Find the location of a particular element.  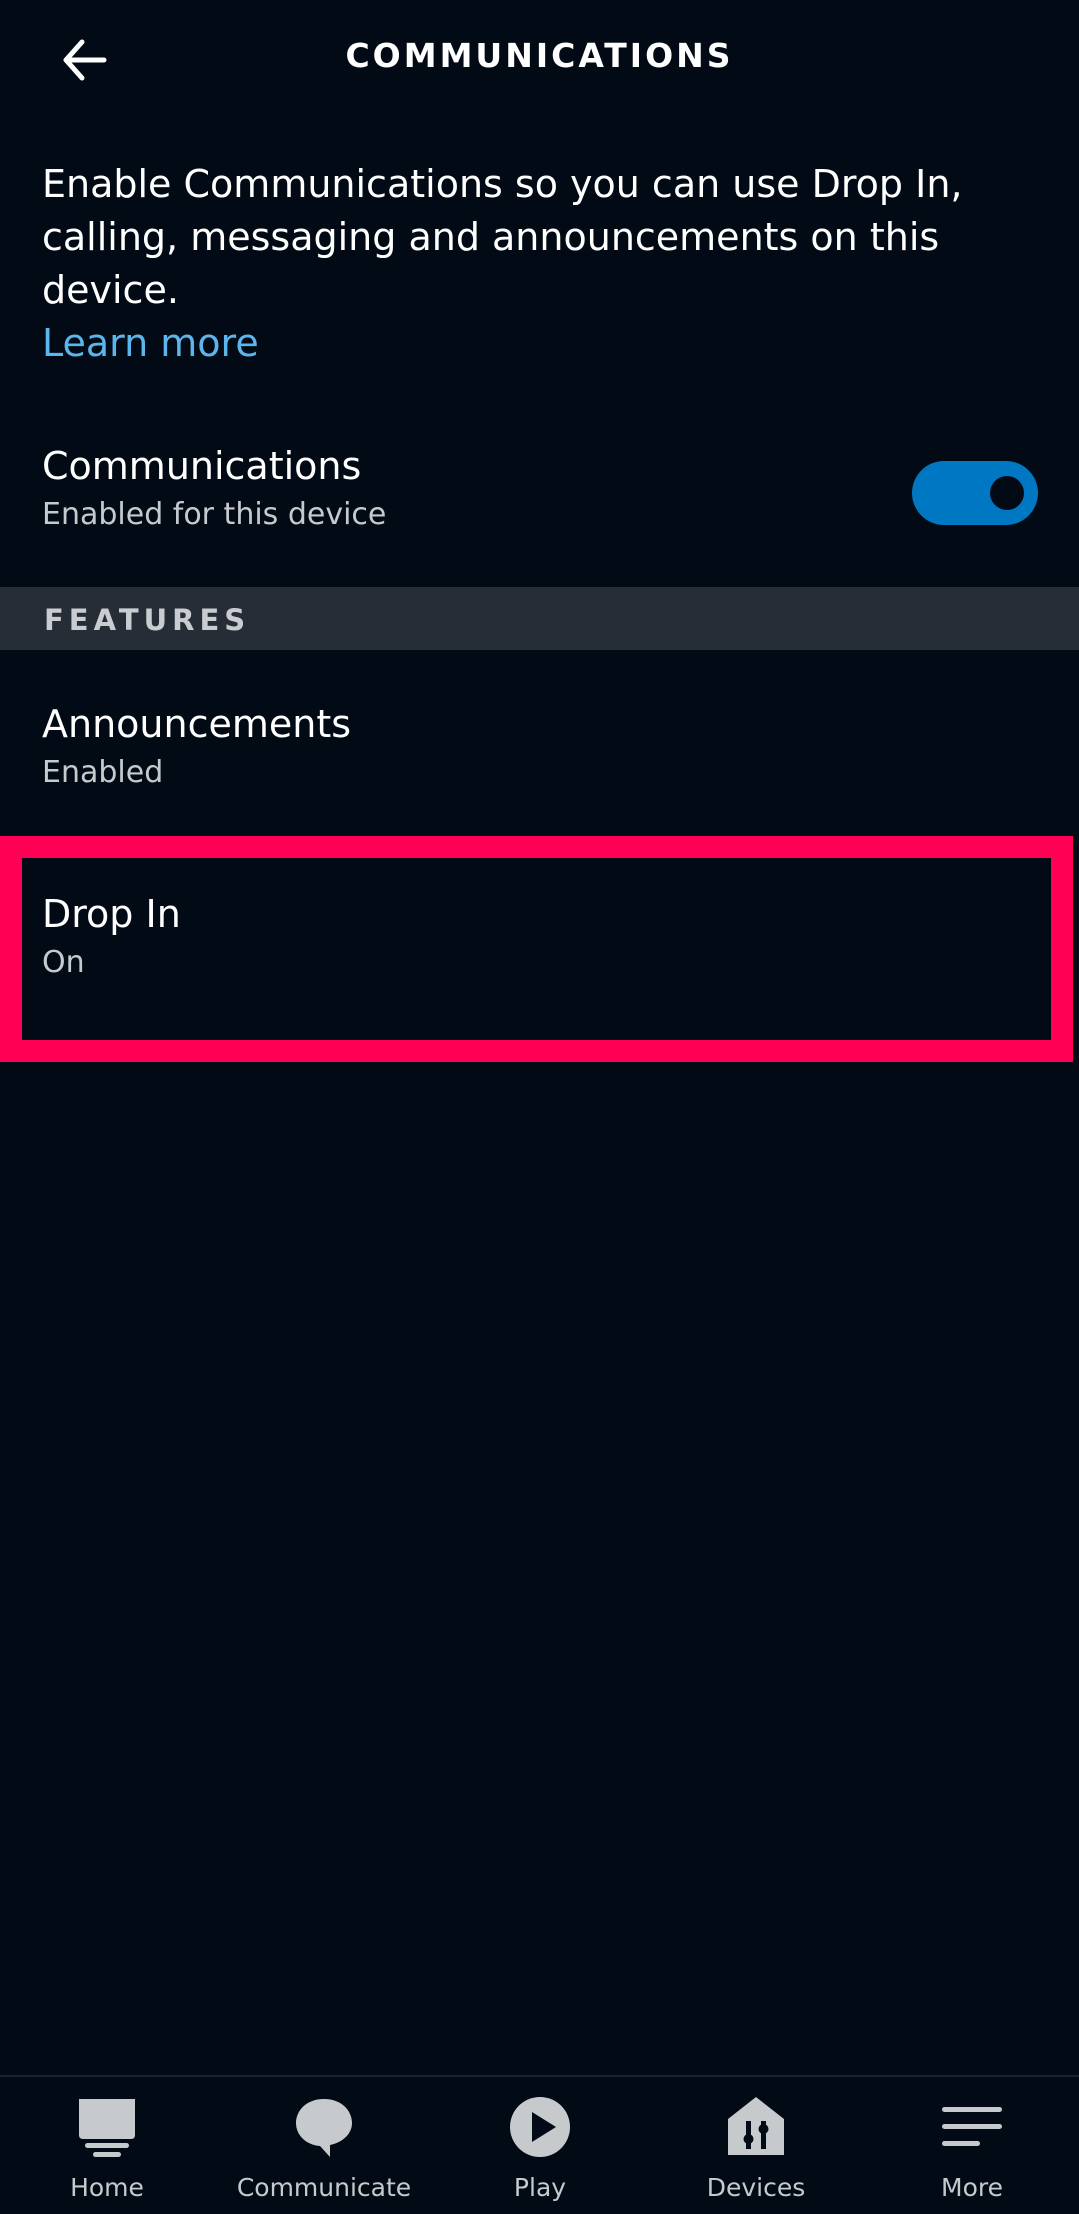

feature-item-announcements: Announcements Enabled is located at coordinates (539, 747).